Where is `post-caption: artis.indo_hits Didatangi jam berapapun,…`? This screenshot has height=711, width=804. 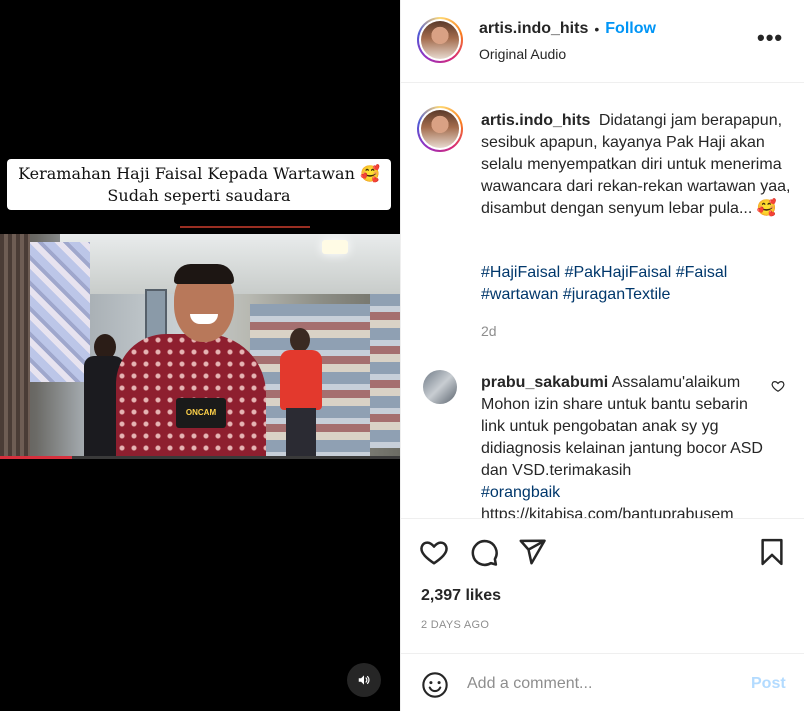
post-caption: artis.indo_hits Didatangi jam berapapun,… is located at coordinates (636, 165).